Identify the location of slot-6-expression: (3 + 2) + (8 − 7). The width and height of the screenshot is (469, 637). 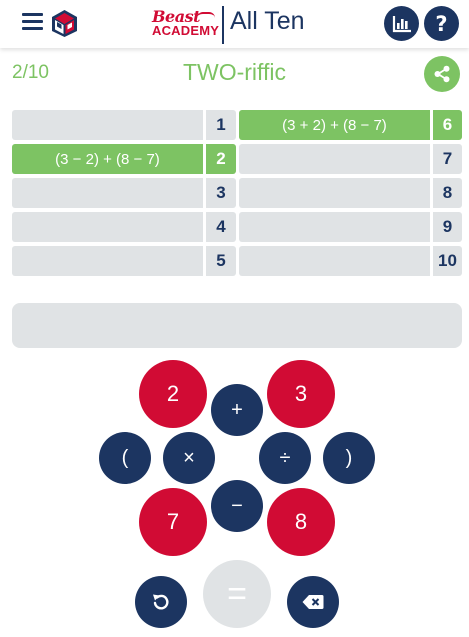
(334, 125).